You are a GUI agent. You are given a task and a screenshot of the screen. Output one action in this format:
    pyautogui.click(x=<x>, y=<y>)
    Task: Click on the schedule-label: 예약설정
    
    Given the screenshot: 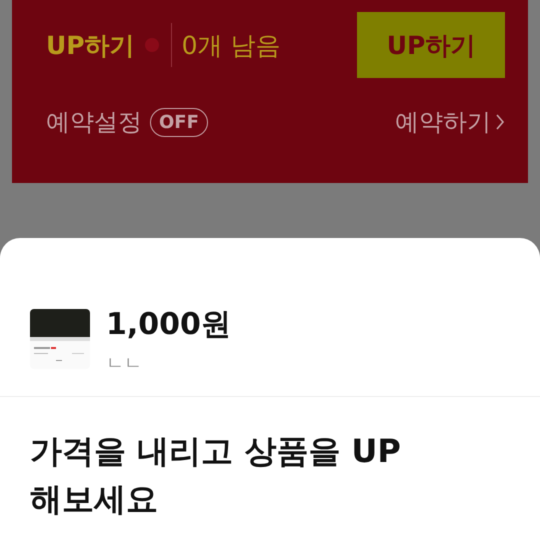 What is the action you would take?
    pyautogui.click(x=94, y=122)
    